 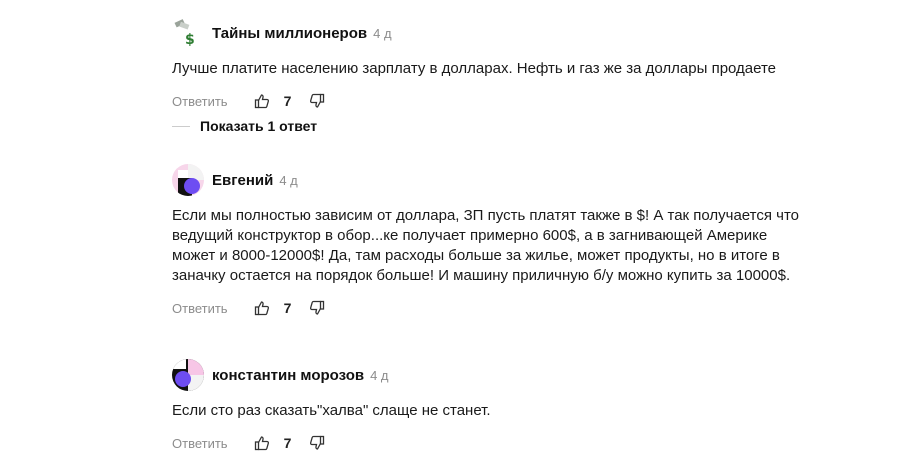 I want to click on author-name: константин морозов, so click(x=288, y=375).